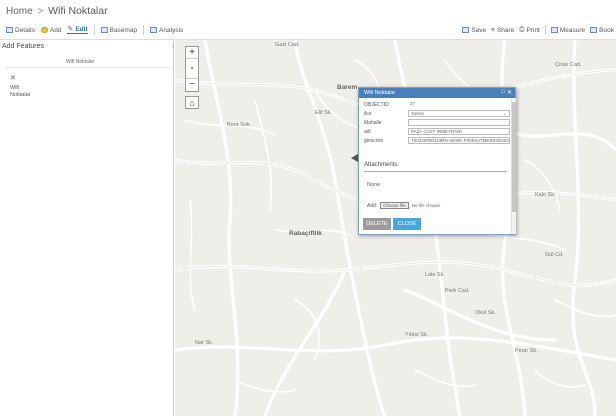 The width and height of the screenshot is (616, 416). Describe the element at coordinates (505, 30) in the screenshot. I see `share-label: Share` at that location.